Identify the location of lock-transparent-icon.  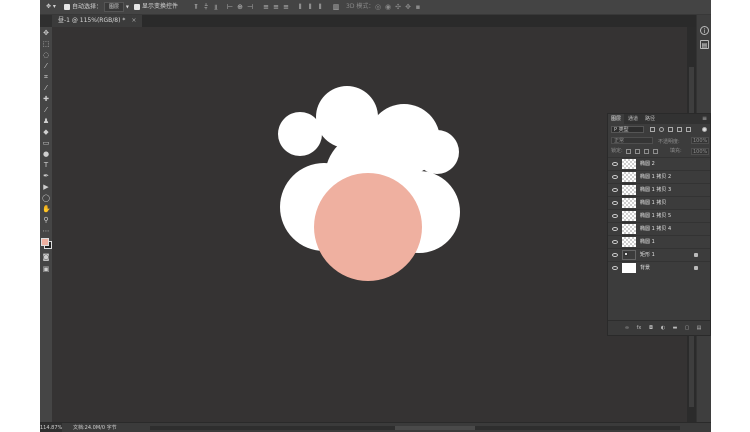
(628, 151).